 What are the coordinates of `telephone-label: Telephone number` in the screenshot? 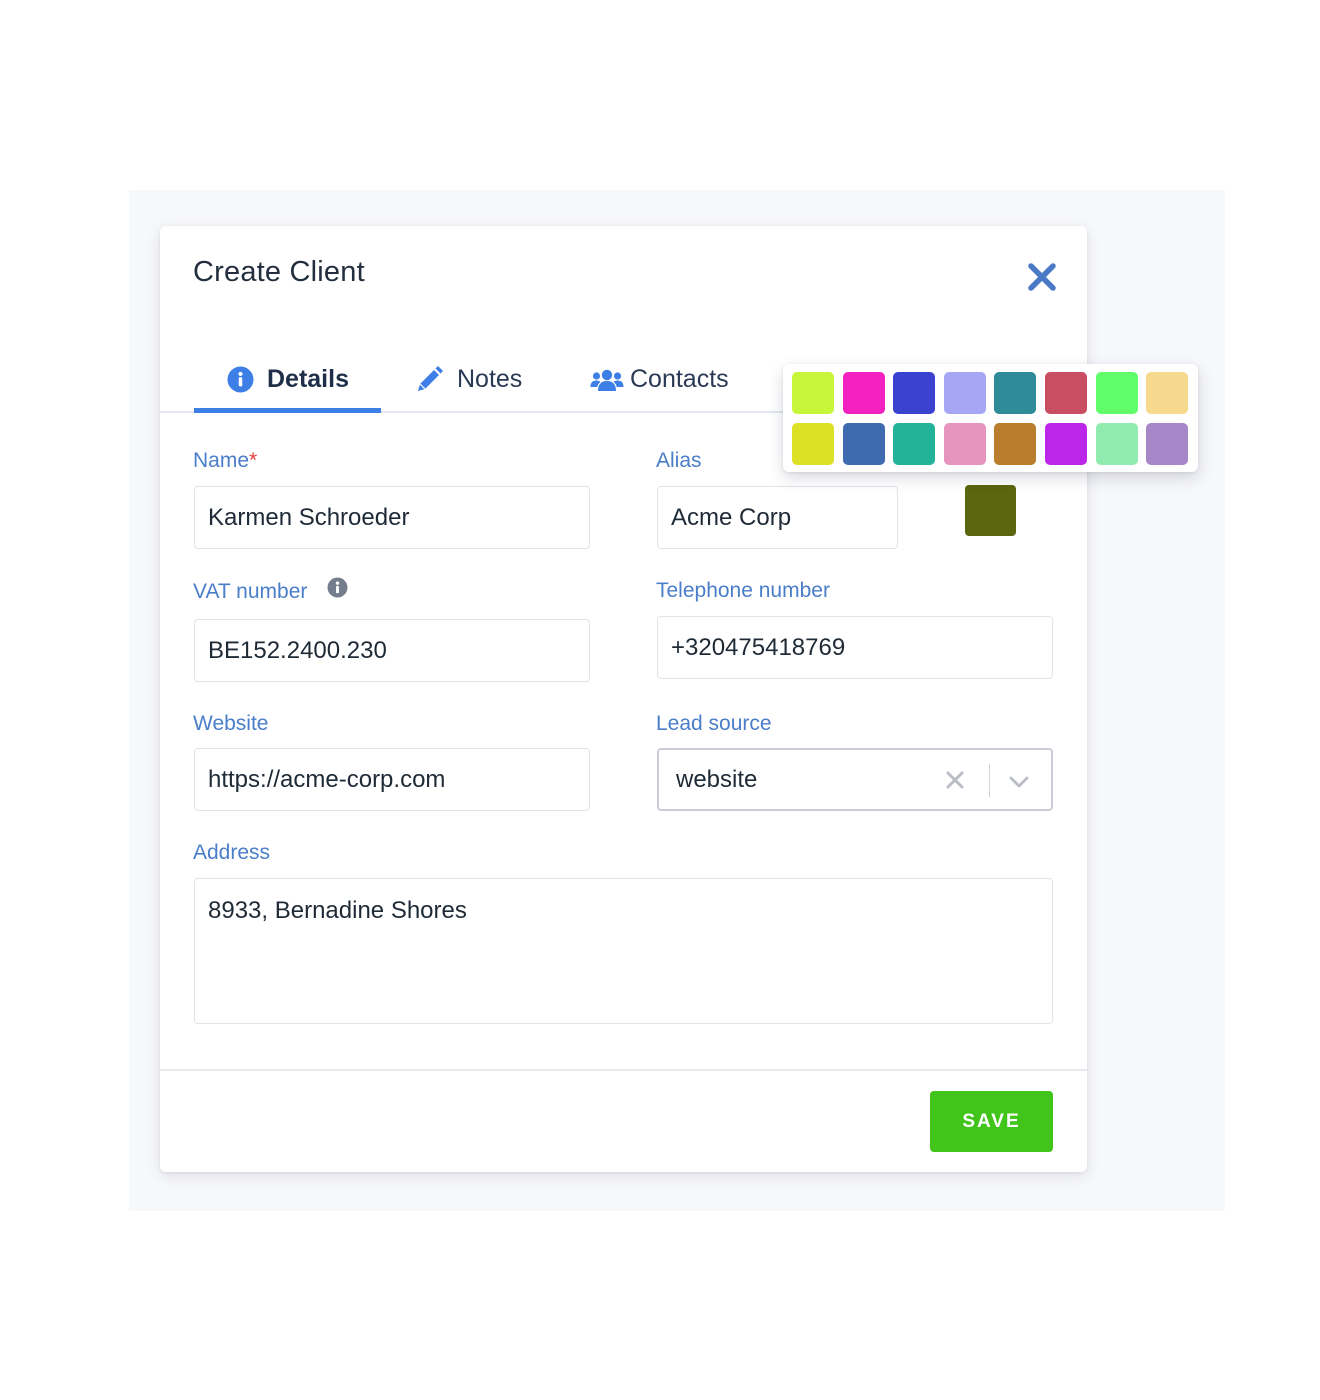 It's located at (743, 590).